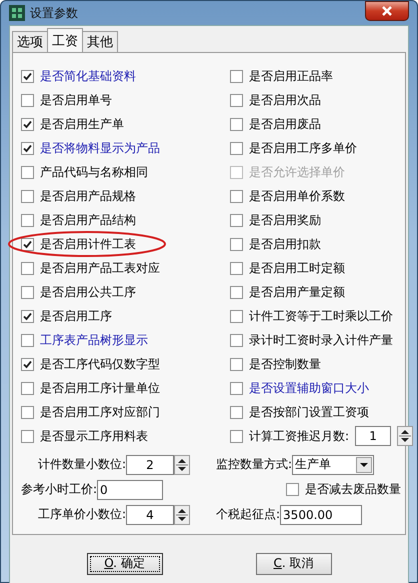  Describe the element at coordinates (321, 340) in the screenshot. I see `option-label: 录计时工资时录入计件产量` at that location.